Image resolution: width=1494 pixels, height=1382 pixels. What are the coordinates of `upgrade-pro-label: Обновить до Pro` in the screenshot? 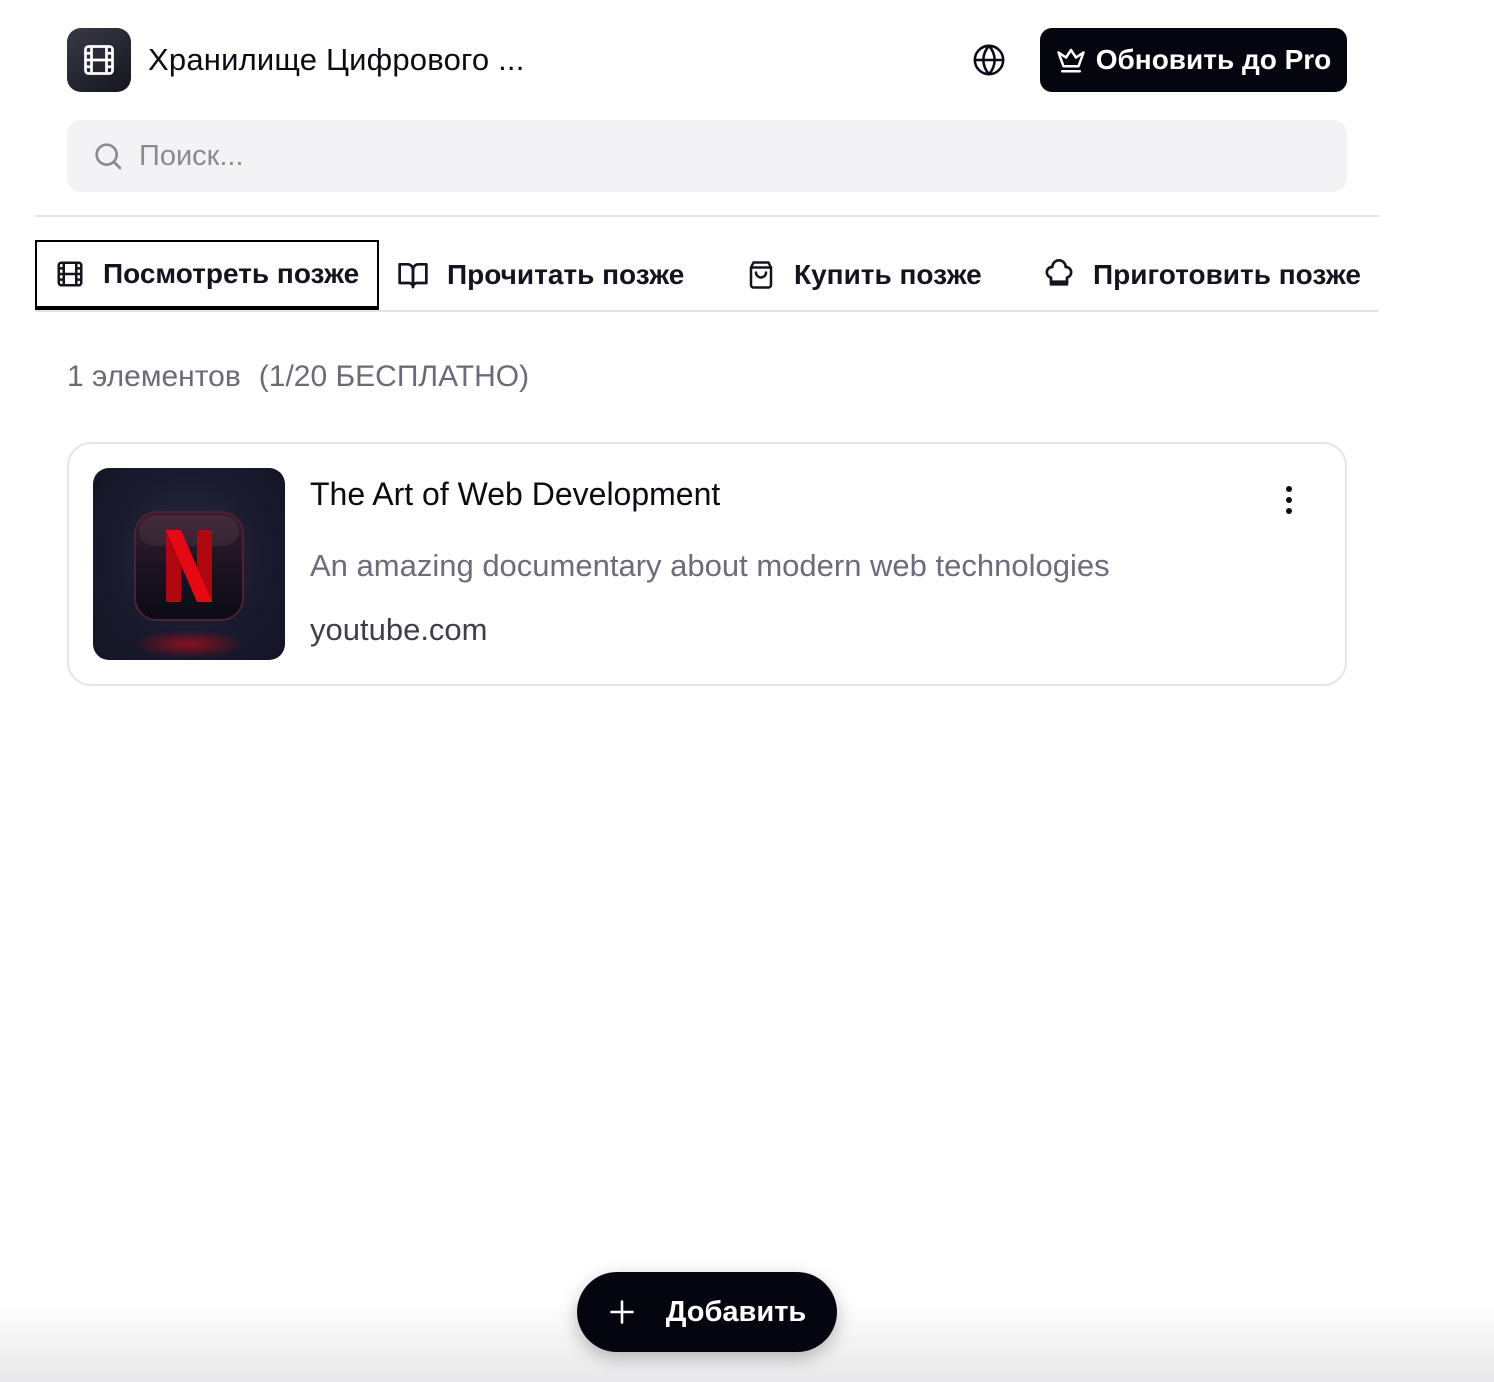 It's located at (1213, 59).